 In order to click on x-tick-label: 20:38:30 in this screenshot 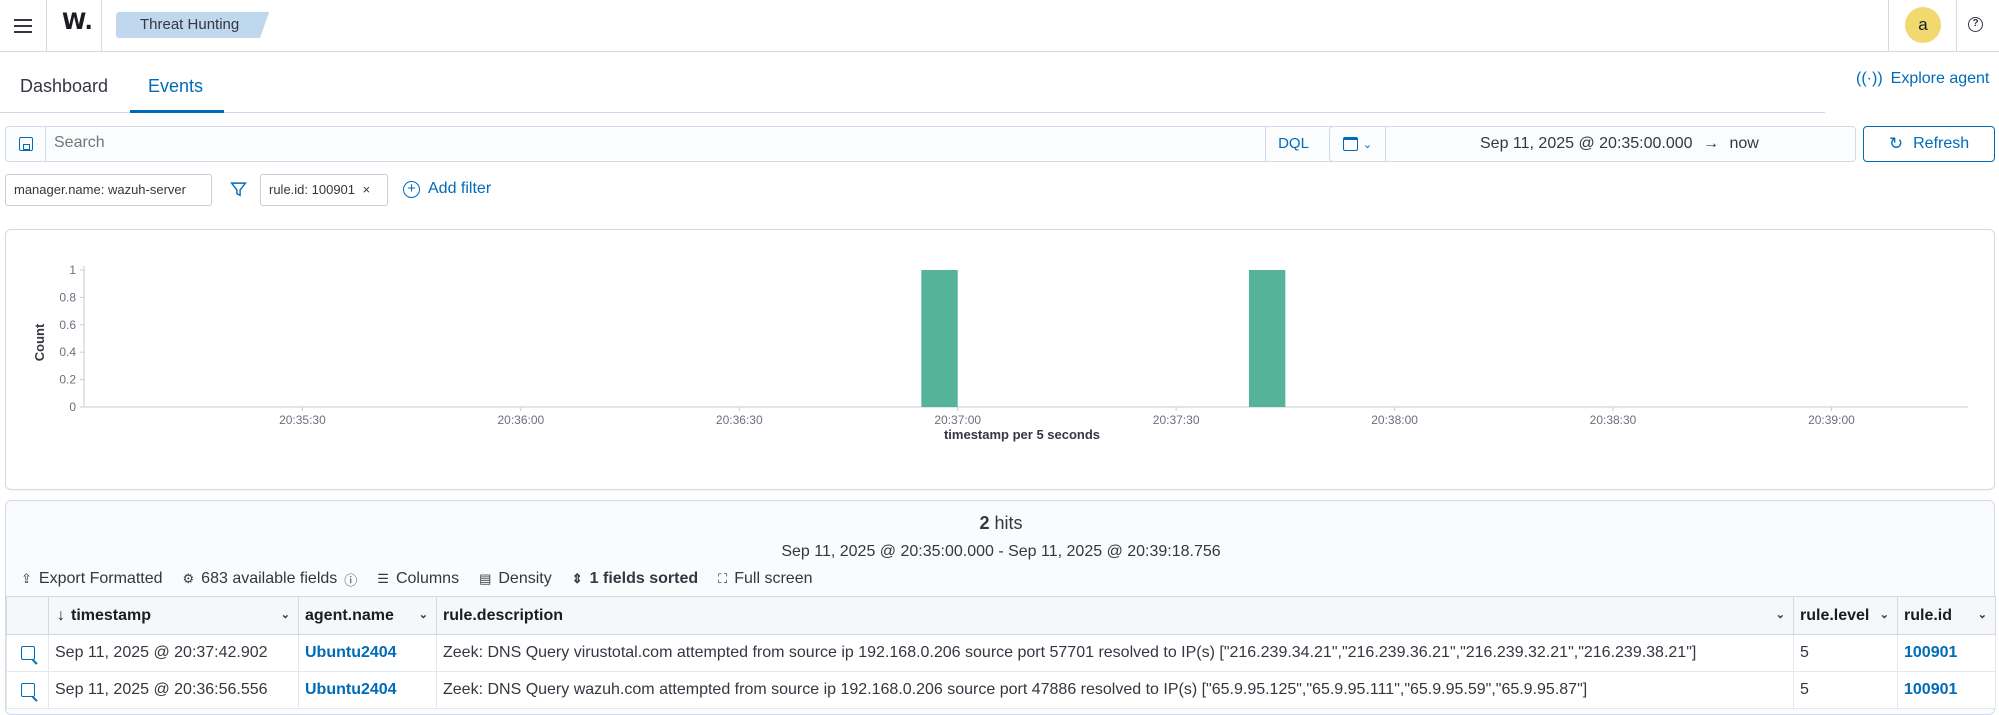, I will do `click(1613, 420)`.